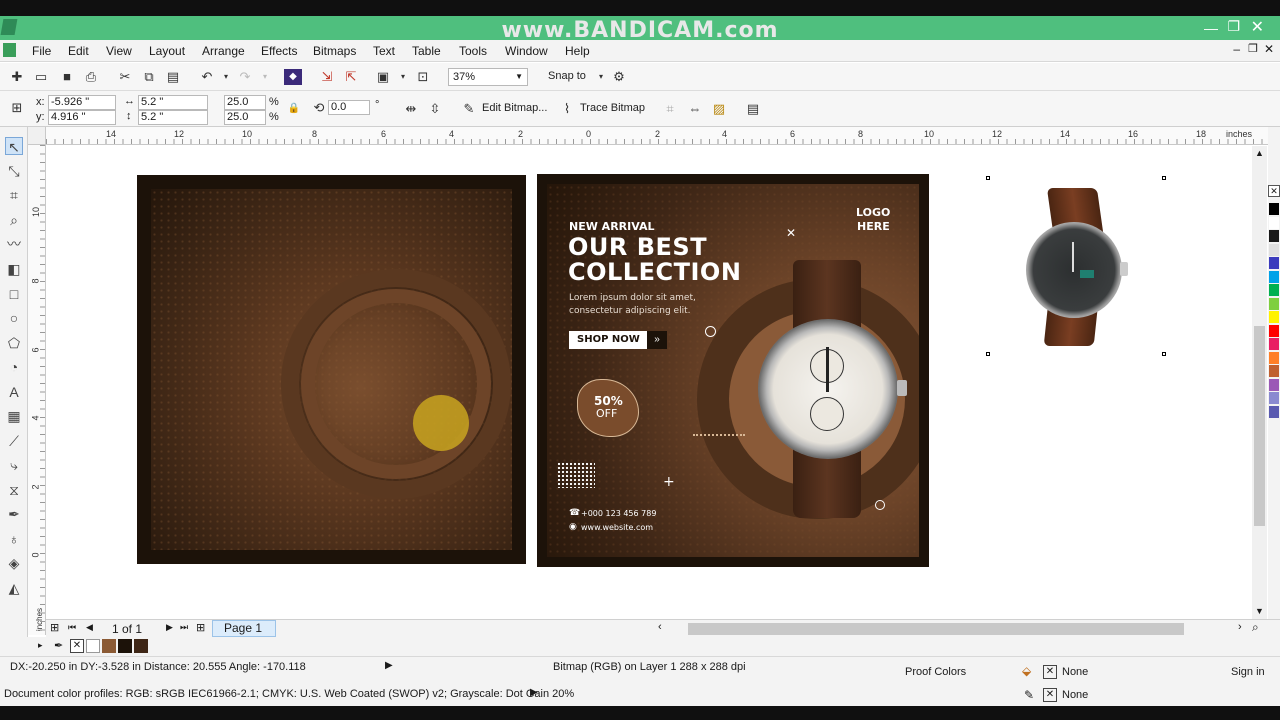  Describe the element at coordinates (14, 539) in the screenshot. I see `outline-tool-icon: ♁` at that location.